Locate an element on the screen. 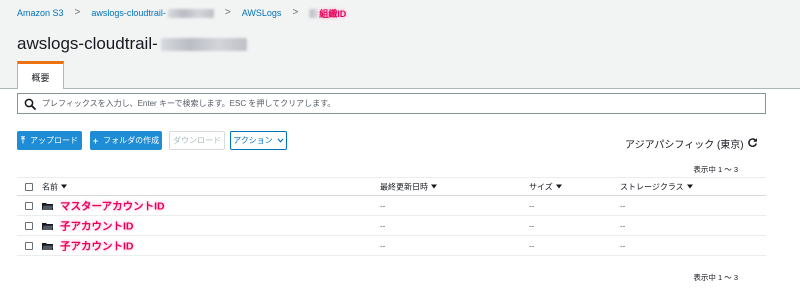  region-label: アジアパシフィック (東京) is located at coordinates (684, 145).